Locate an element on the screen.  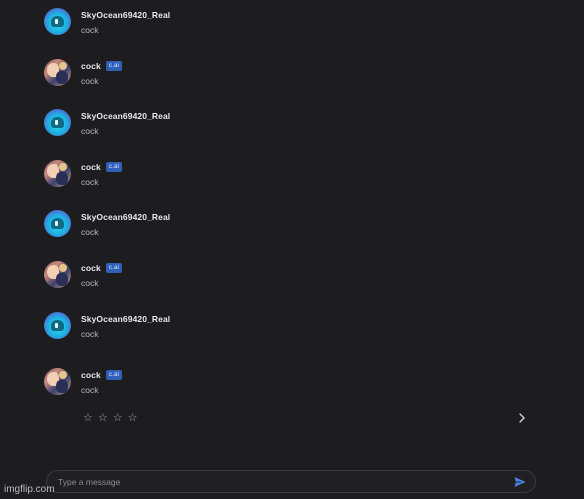
send-icon is located at coordinates (520, 482).